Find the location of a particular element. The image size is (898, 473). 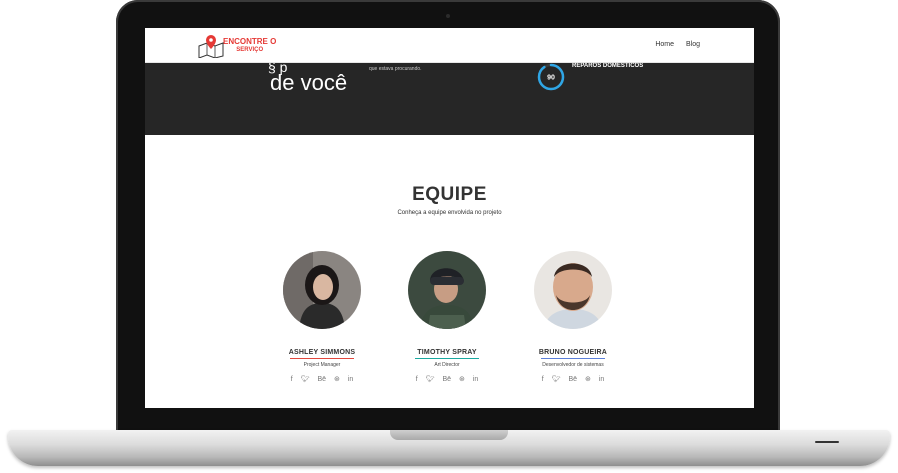

member-role: Desenvolvedor de sistemas is located at coordinates (573, 365).